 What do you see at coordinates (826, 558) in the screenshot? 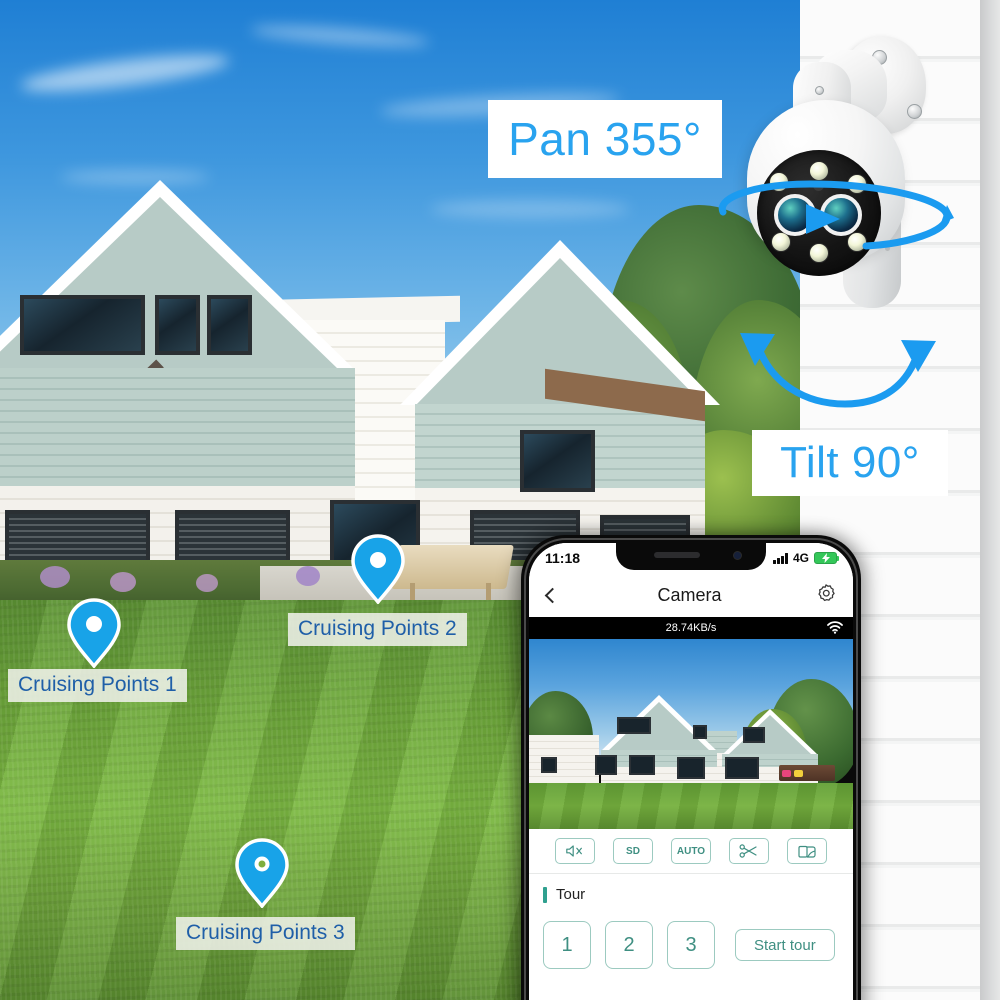
I see `battery-charging-icon` at bounding box center [826, 558].